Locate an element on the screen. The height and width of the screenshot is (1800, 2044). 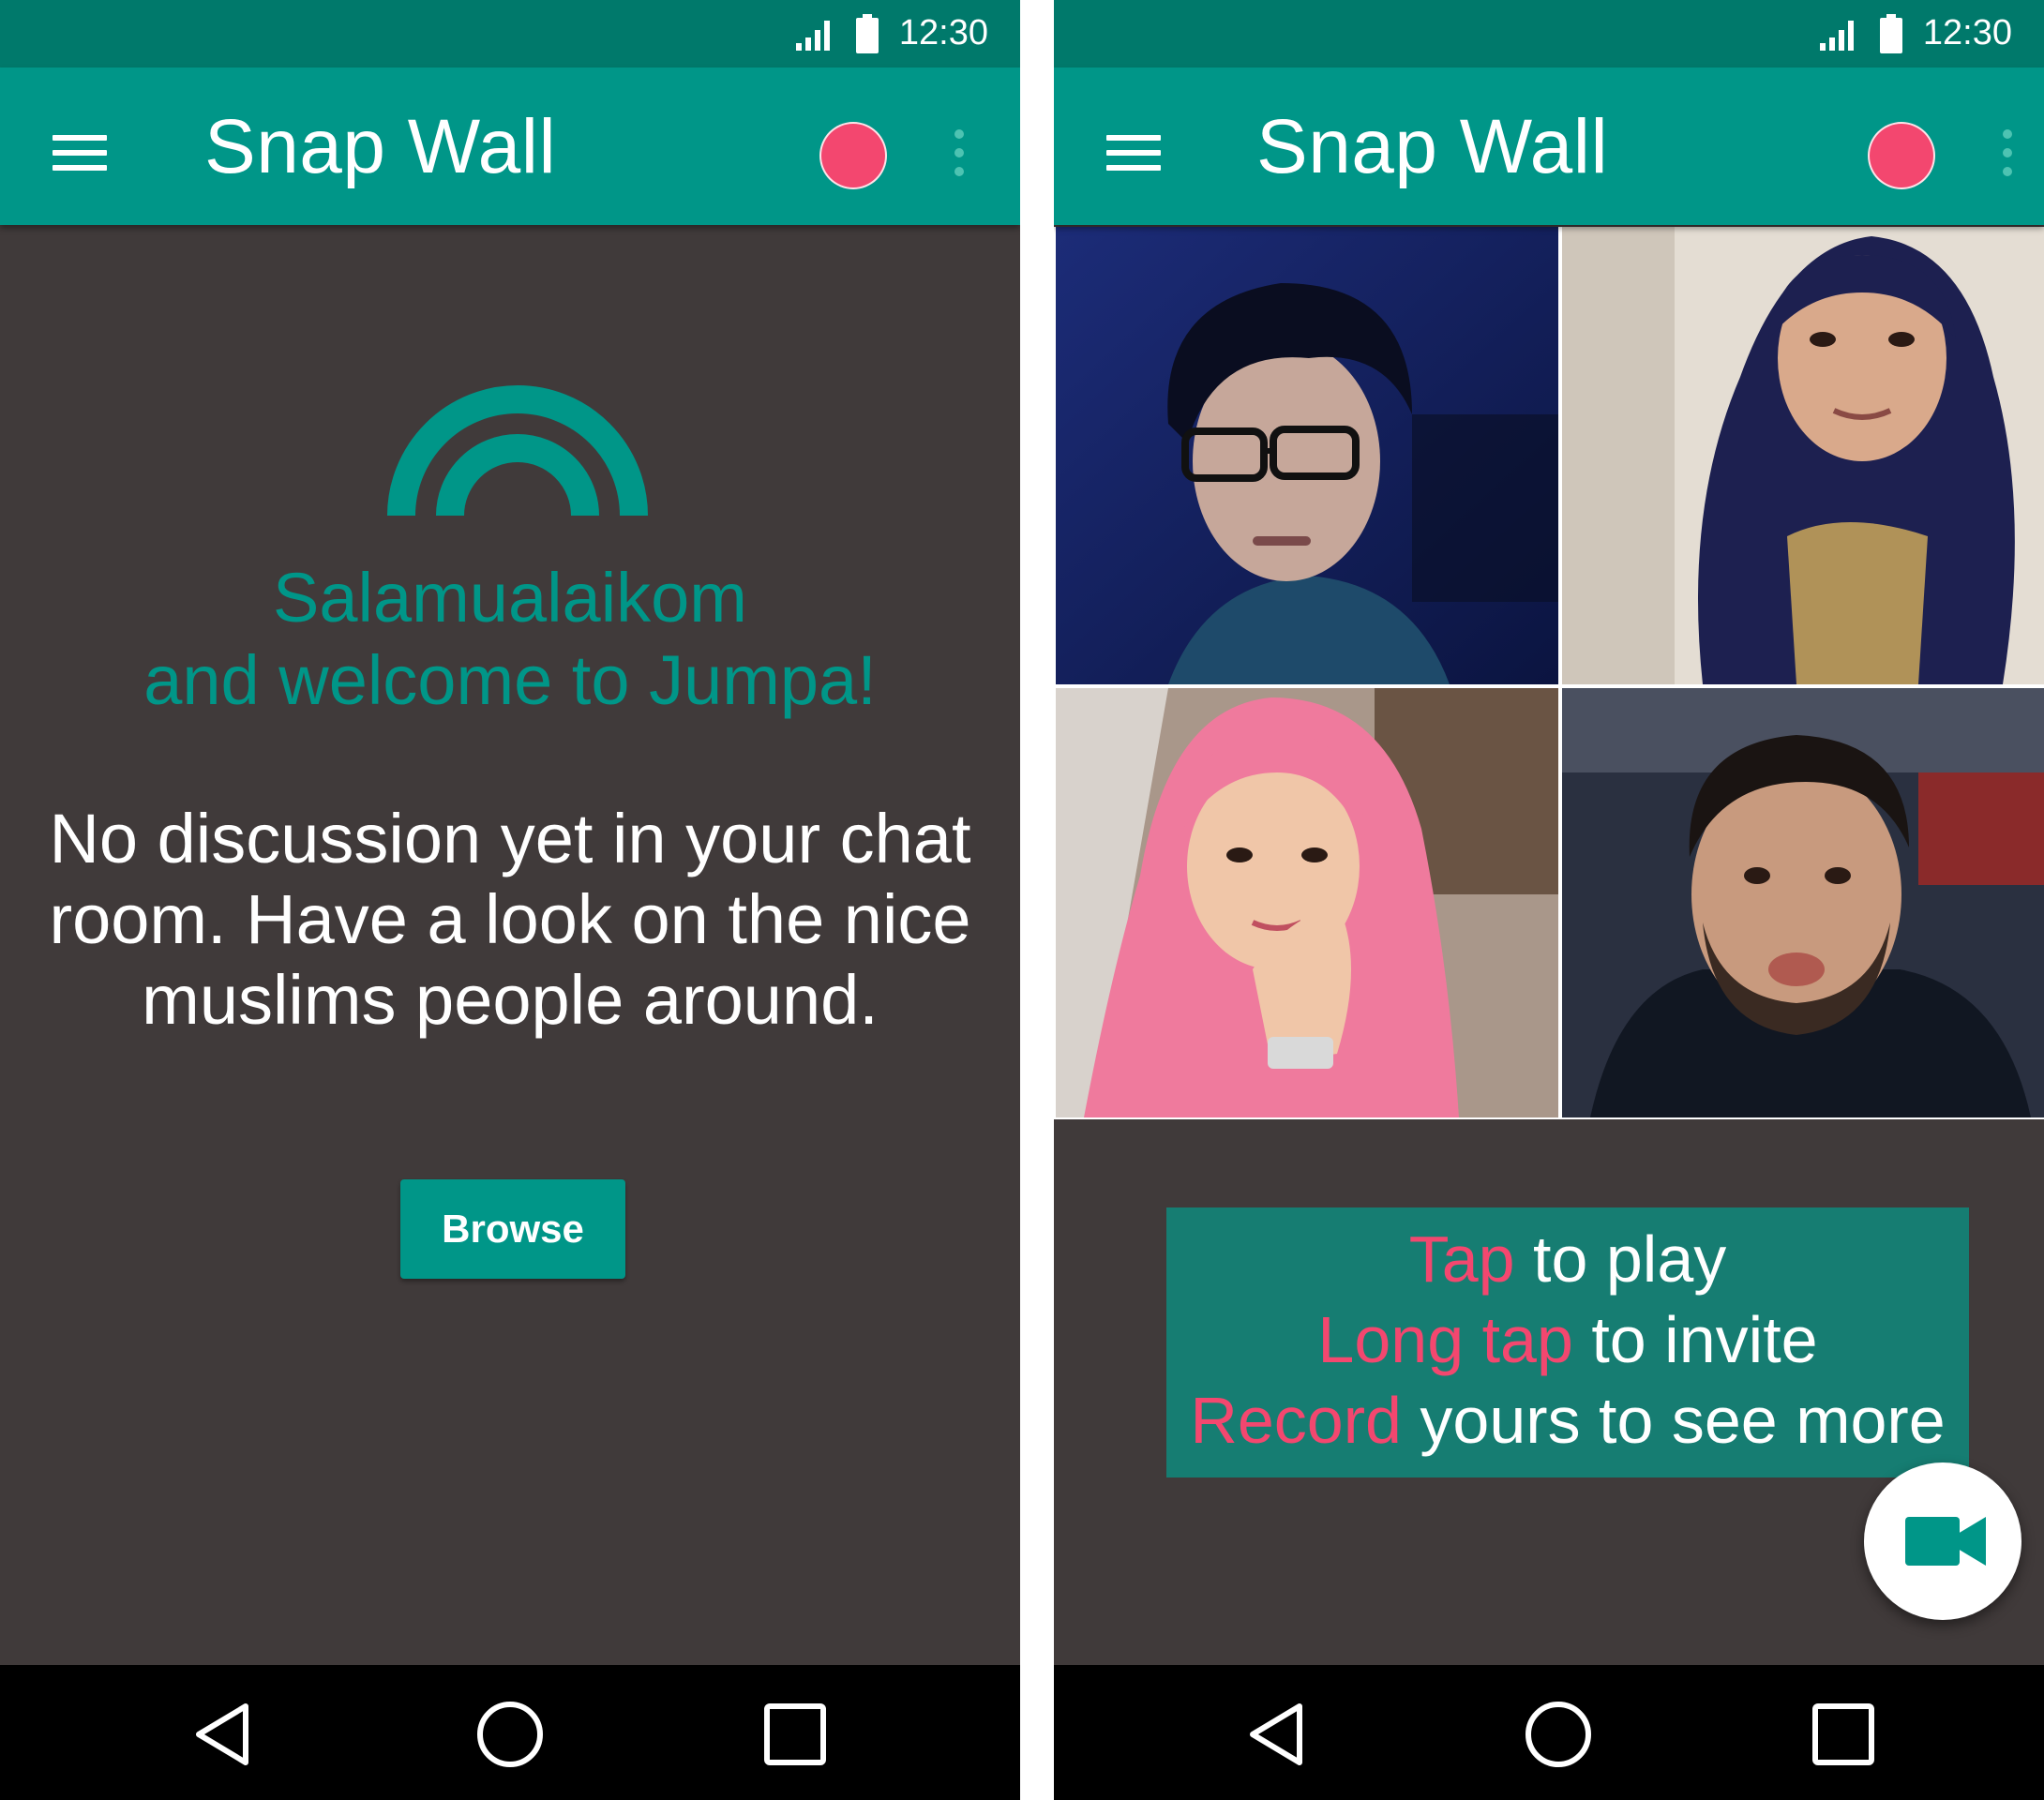
hint-line-invite: Long tap to invite is located at coordinates (1568, 1339).